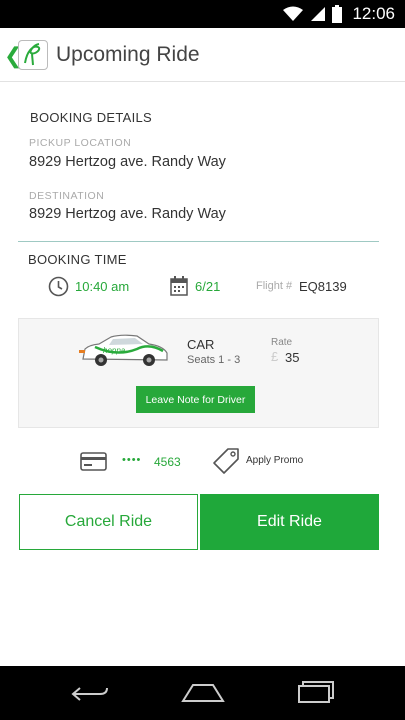 This screenshot has width=405, height=720. Describe the element at coordinates (80, 143) in the screenshot. I see `pickup-label: PICKUP LOCATION` at that location.